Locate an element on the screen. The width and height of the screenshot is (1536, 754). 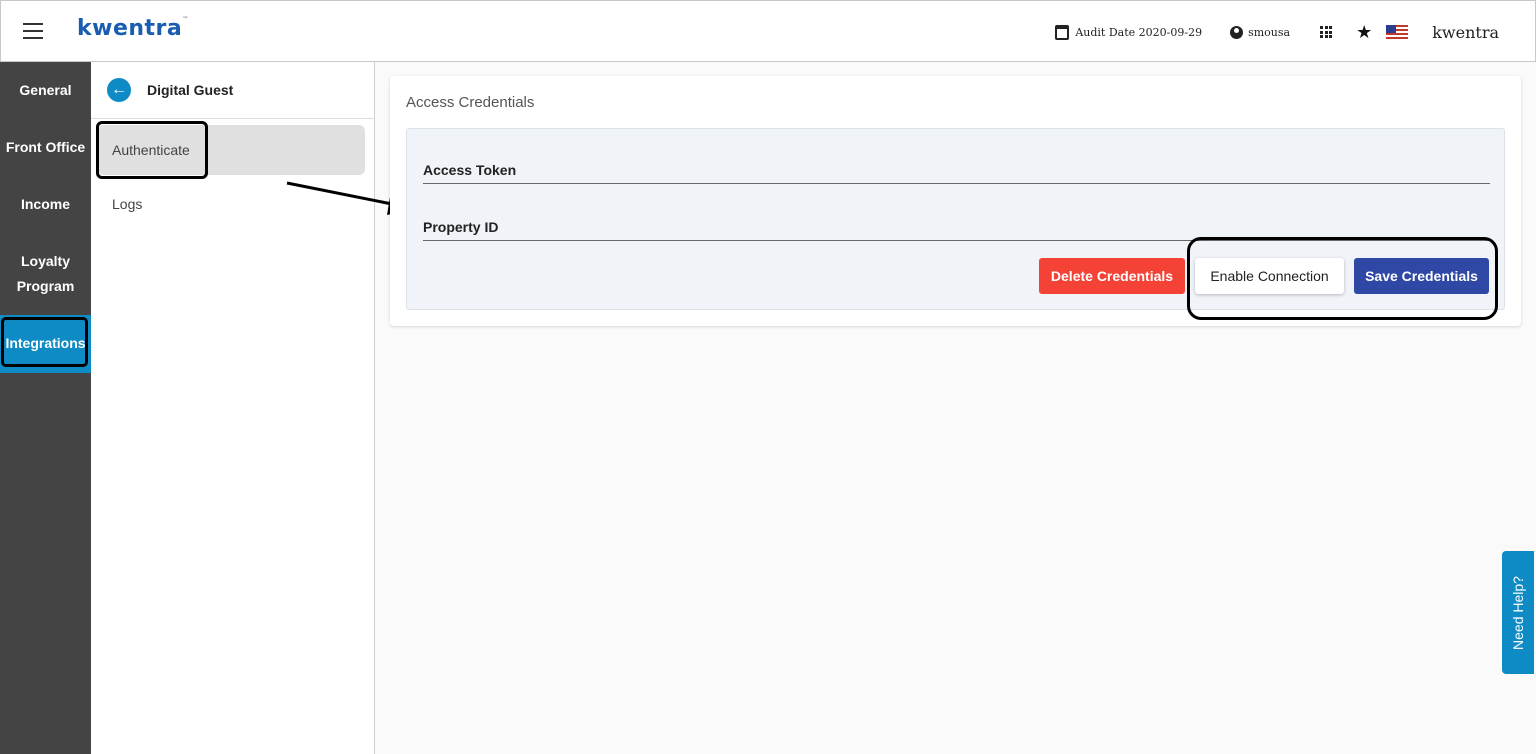
card-title: Access Credentials is located at coordinates (470, 102).